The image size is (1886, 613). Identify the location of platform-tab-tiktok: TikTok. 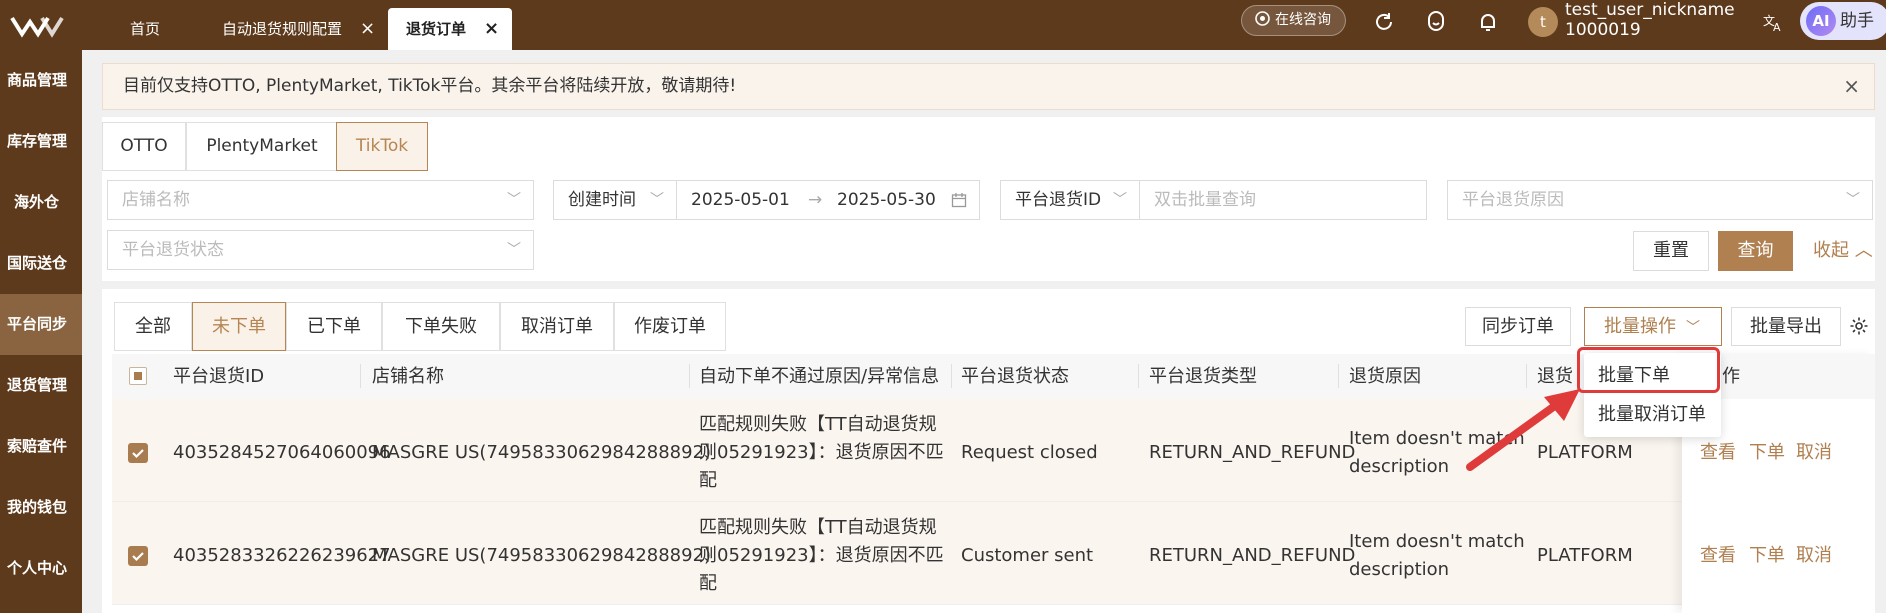
(382, 146).